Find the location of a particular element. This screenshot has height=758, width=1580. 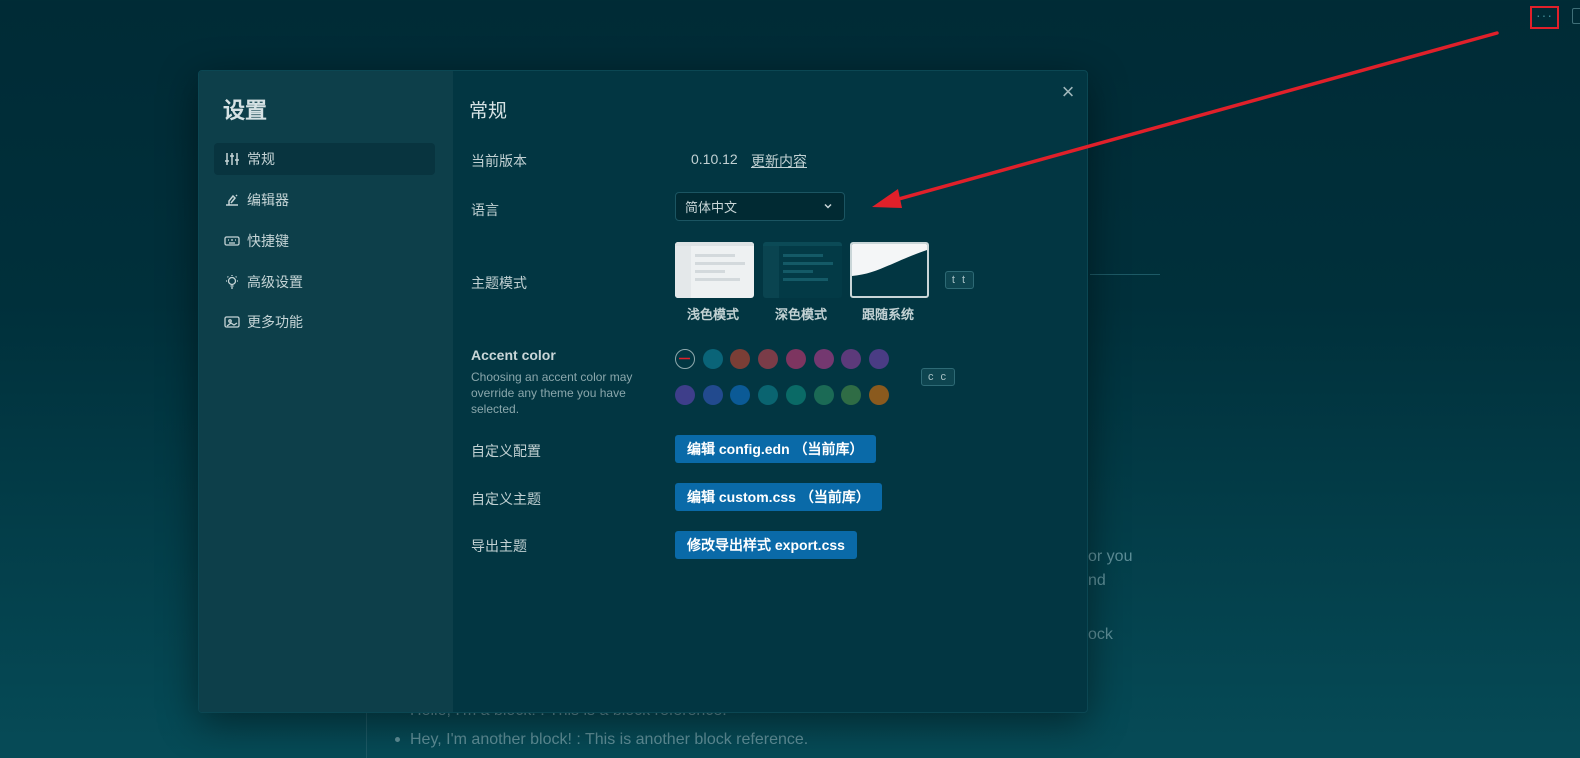

annotation-arrow is located at coordinates (1185, 119).